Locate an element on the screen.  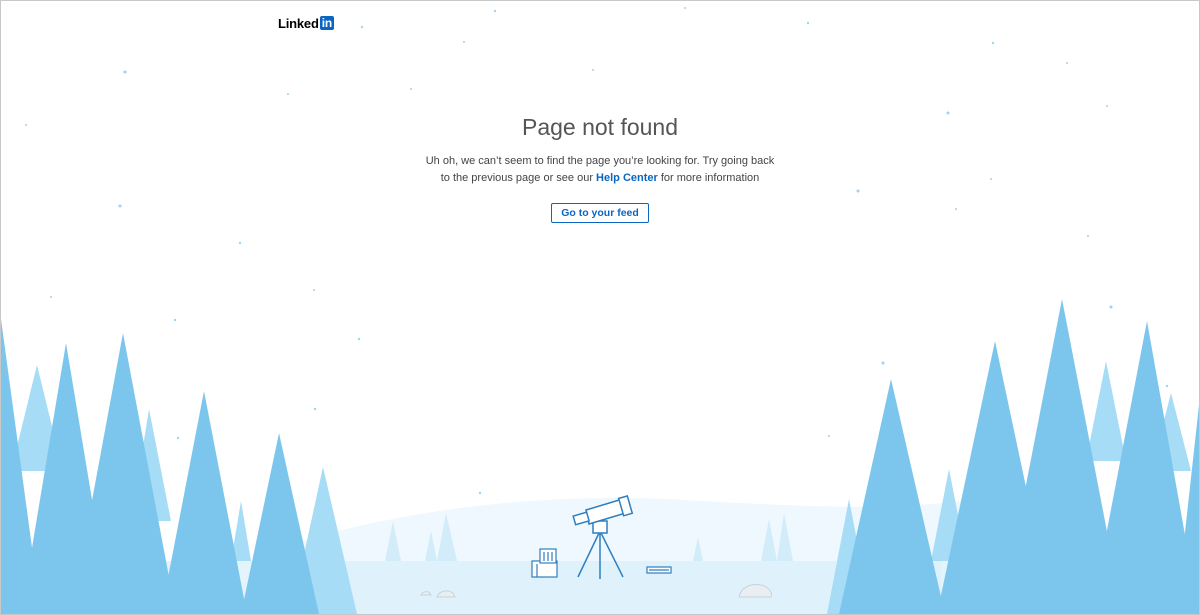
logo-wordmark: Linked is located at coordinates (298, 23).